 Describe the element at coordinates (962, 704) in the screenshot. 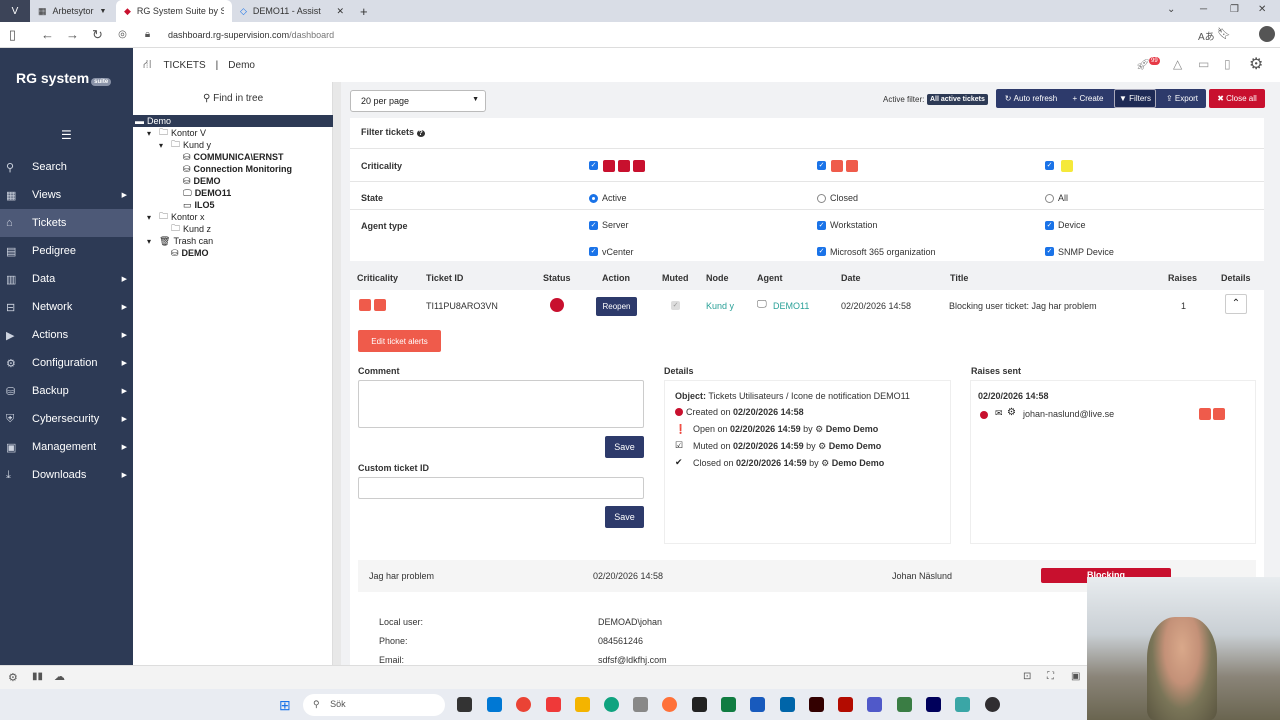

I see `assist-icon` at that location.